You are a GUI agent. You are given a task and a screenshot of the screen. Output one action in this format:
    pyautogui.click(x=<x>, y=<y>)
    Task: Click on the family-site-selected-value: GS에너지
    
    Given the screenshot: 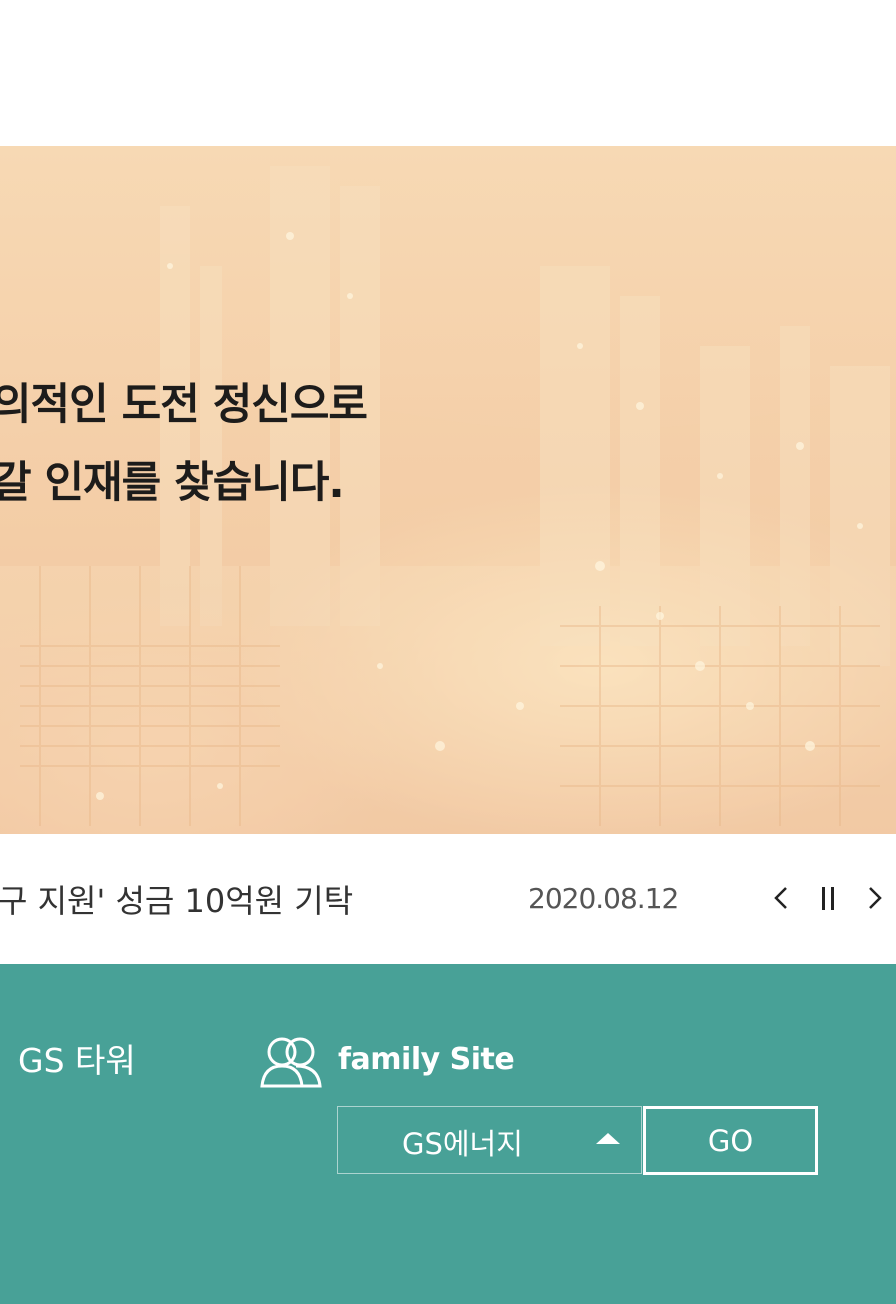 What is the action you would take?
    pyautogui.click(x=462, y=1144)
    